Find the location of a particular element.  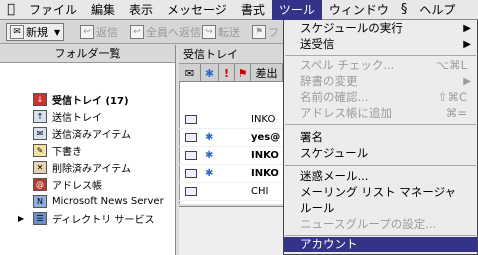

menu-item-send-receive: 送受信 ▶ is located at coordinates (380, 44).